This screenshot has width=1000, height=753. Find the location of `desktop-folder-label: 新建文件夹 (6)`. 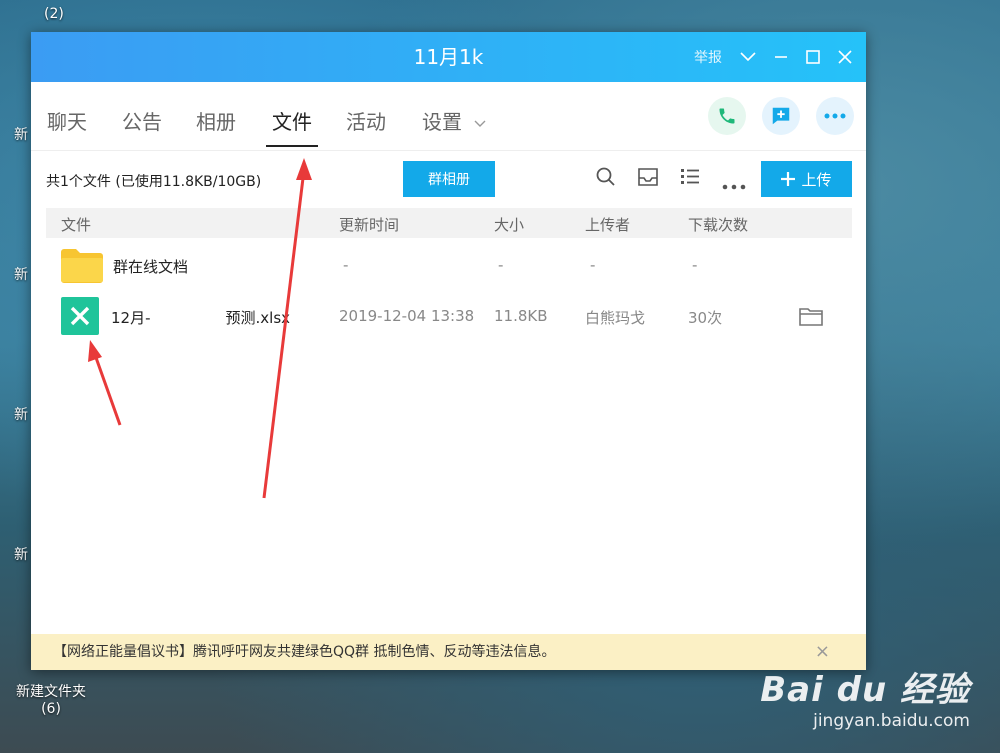

desktop-folder-label: 新建文件夹 (6) is located at coordinates (51, 699).